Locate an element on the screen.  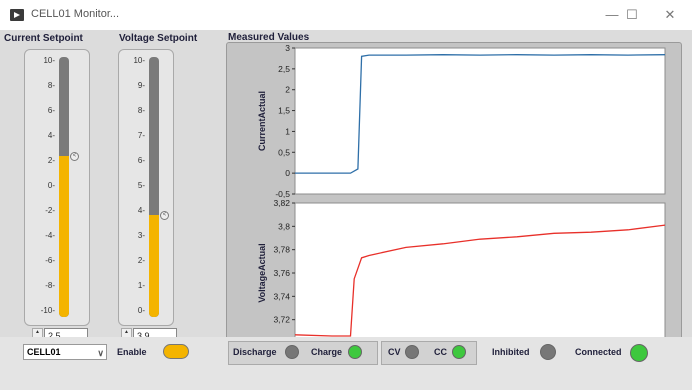
voltage-actual-y-tick-label: 3,8 is located at coordinates (284, 226).